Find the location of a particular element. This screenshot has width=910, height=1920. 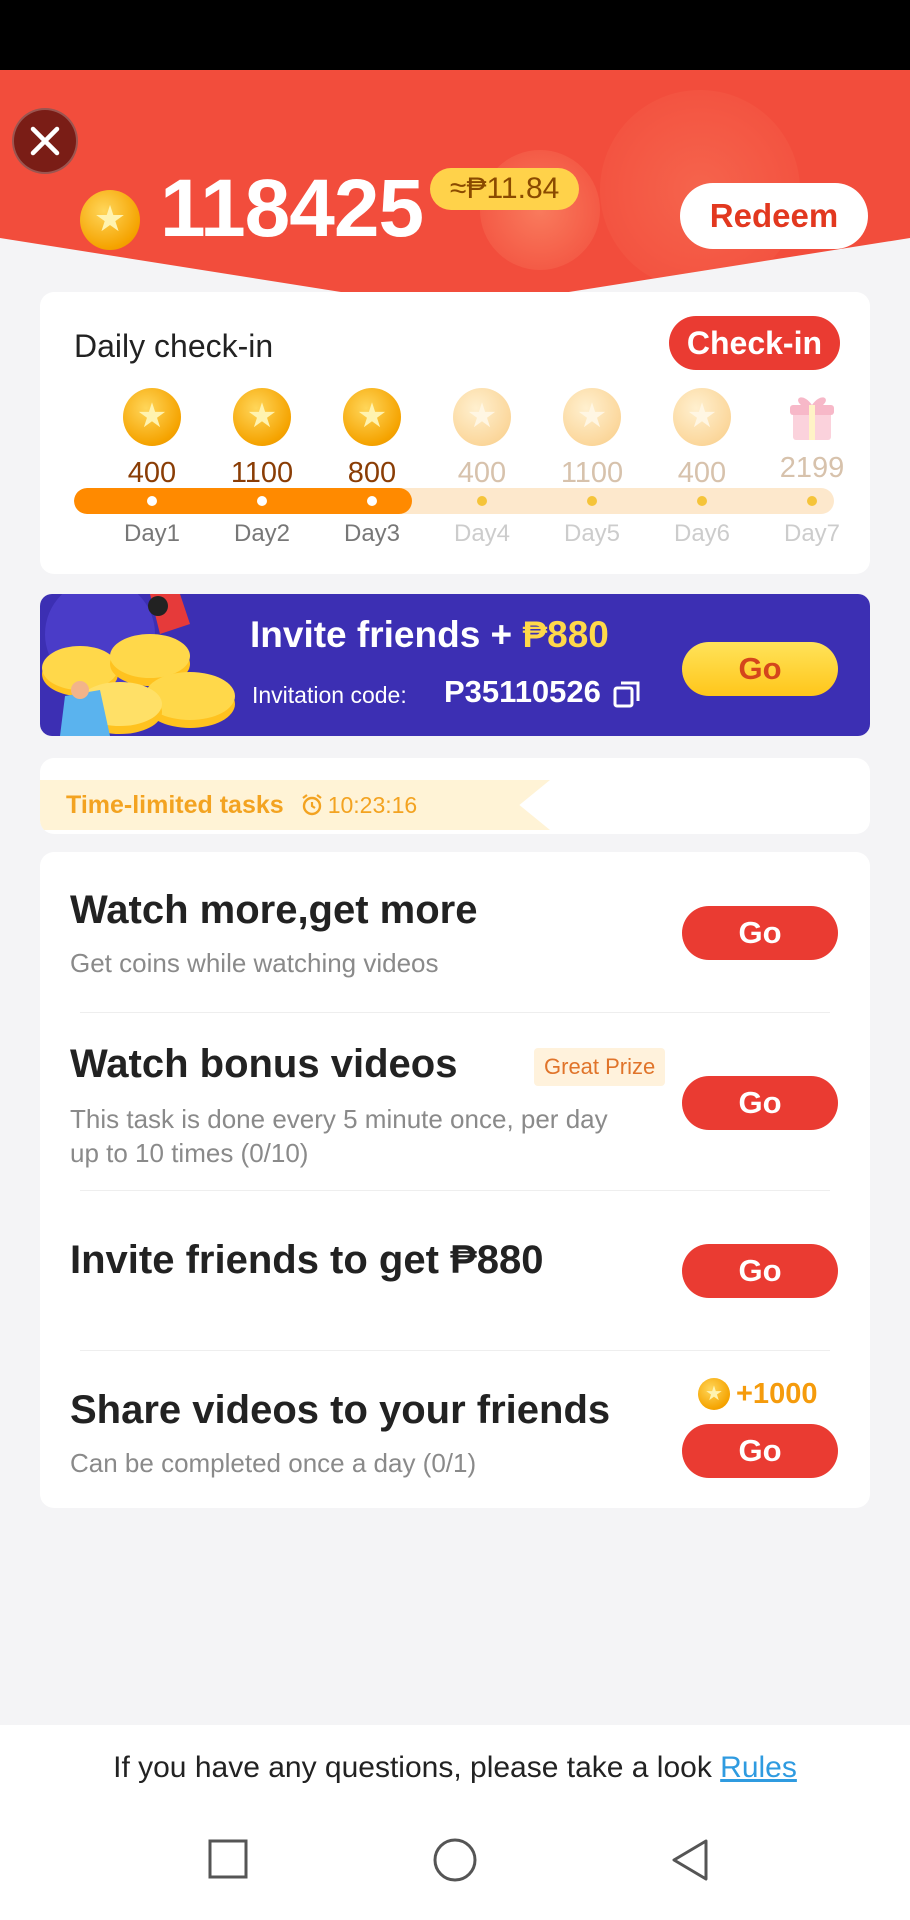

invite-banner-title-text: Invite friends + is located at coordinates (386, 634).